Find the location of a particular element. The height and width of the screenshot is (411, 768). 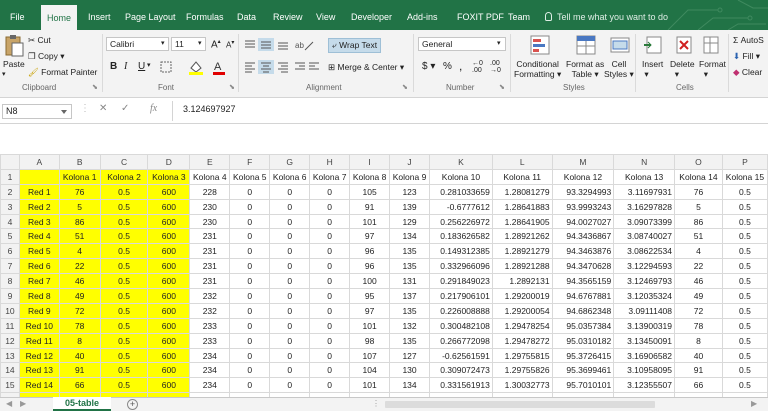

vertical-align-icons: ab is located at coordinates (283, 45).